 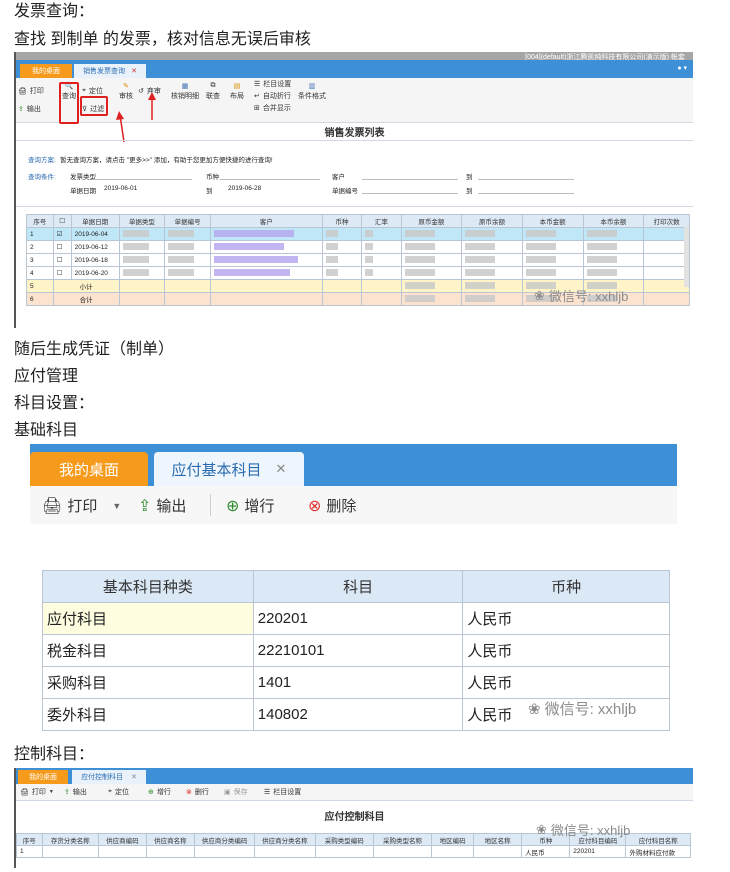 I want to click on table-row: 税金科目 22210101 人民币, so click(x=356, y=650).